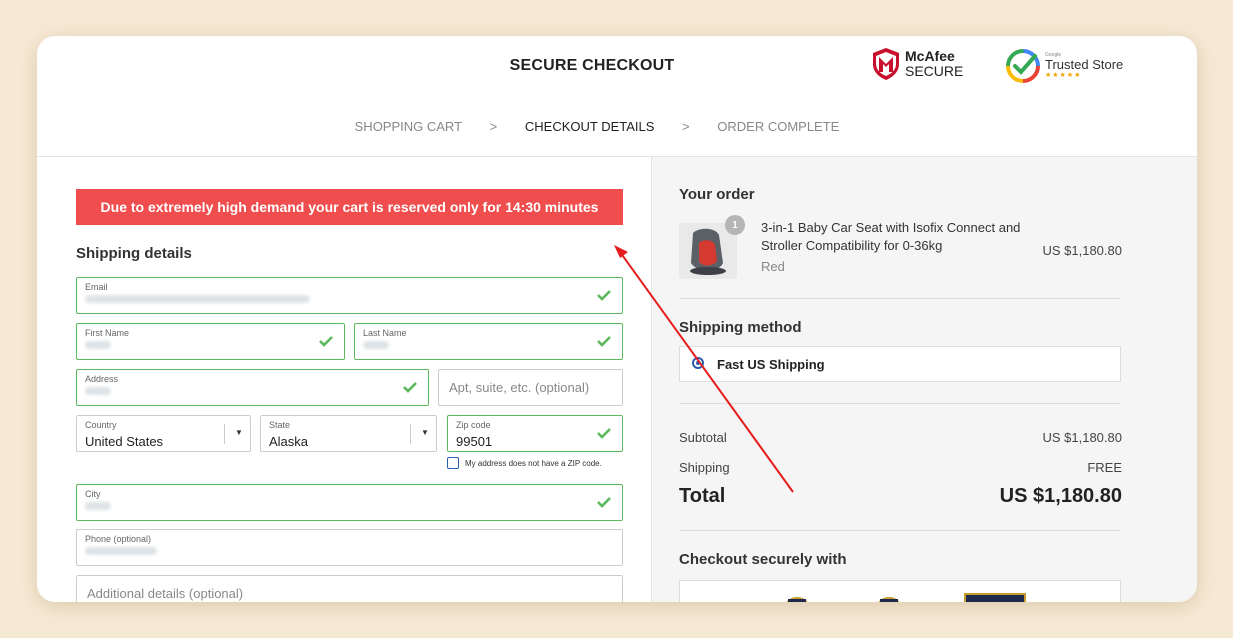  What do you see at coordinates (1082, 250) in the screenshot?
I see `product-price: US $1,180.80` at bounding box center [1082, 250].